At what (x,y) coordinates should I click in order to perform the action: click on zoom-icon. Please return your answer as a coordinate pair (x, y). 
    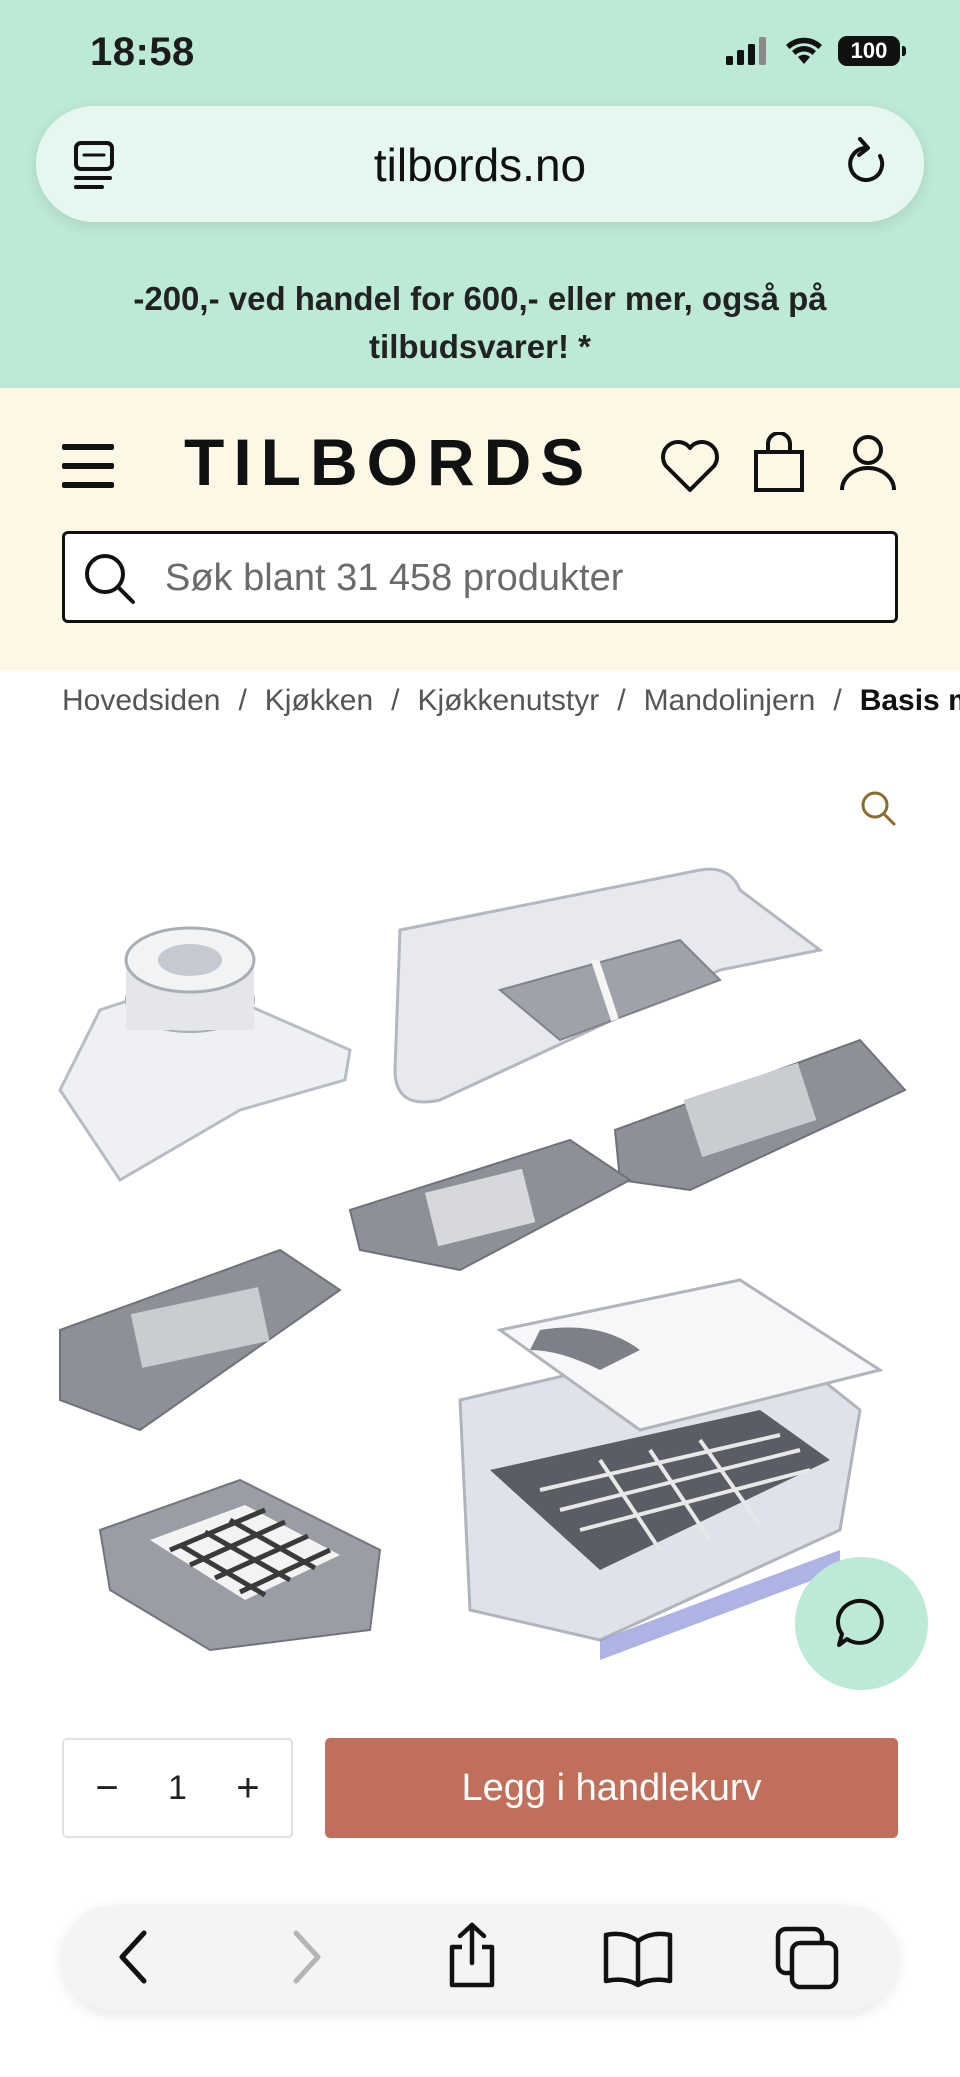
    Looking at the image, I should click on (878, 808).